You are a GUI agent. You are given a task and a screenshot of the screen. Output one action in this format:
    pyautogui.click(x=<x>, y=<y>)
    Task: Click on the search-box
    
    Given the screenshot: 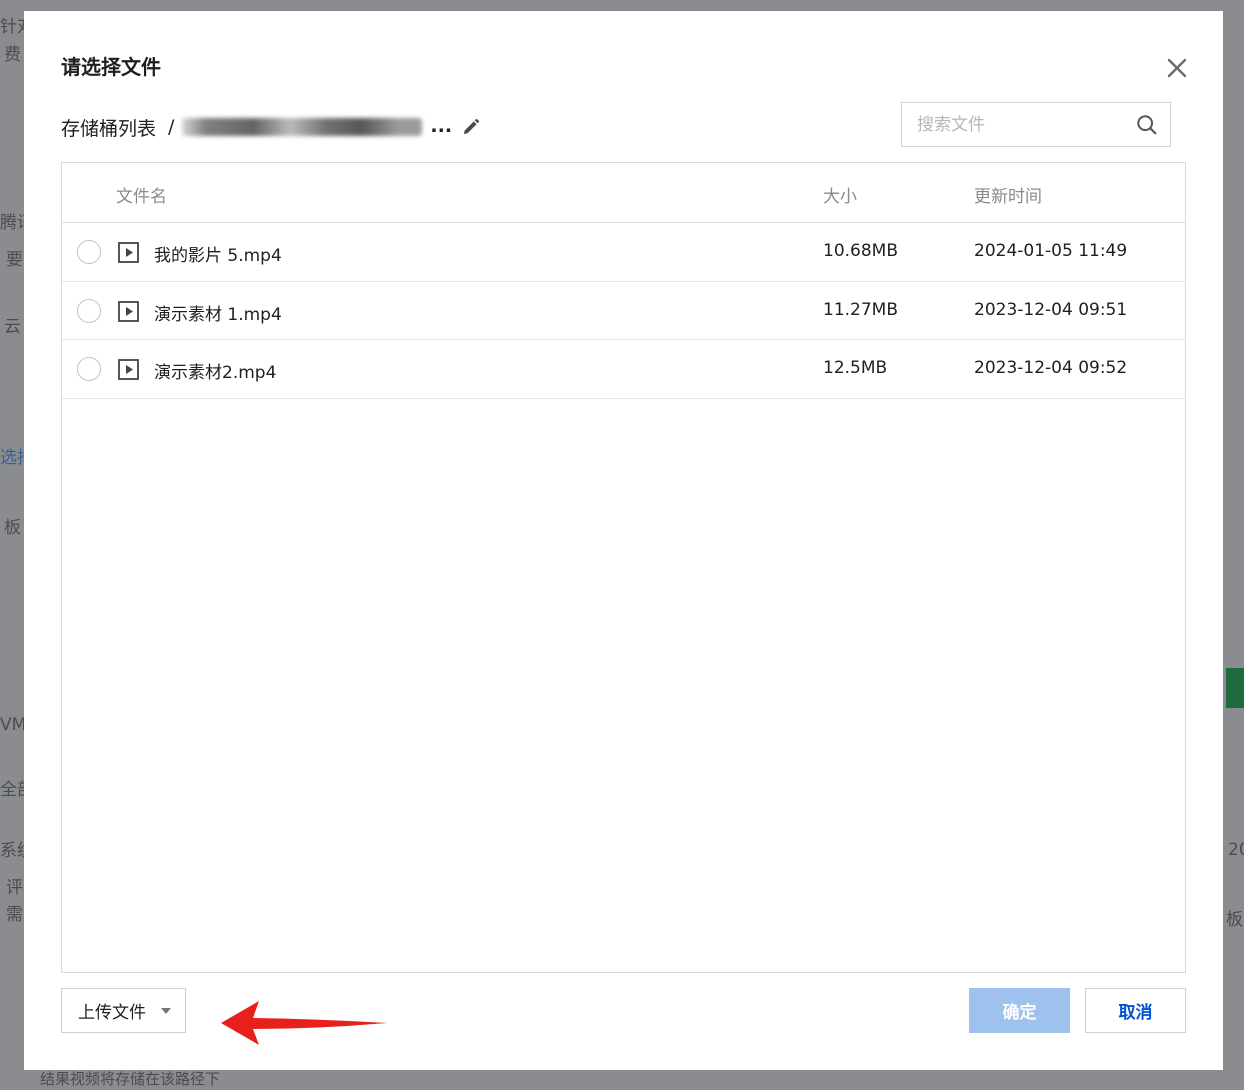 What is the action you would take?
    pyautogui.click(x=1036, y=124)
    